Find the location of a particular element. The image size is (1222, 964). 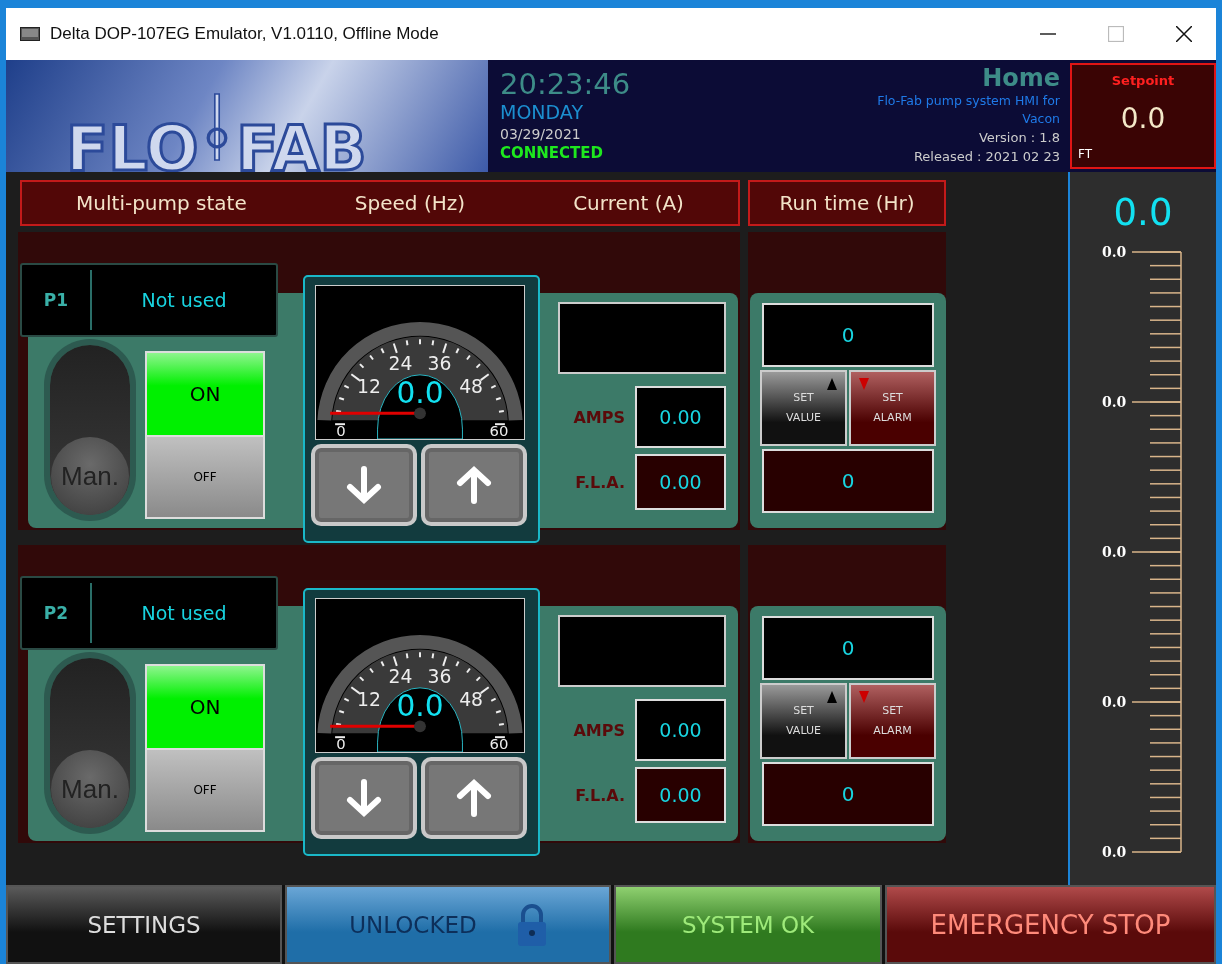

release-date: Released : 2021 02 23 is located at coordinates (986, 157).